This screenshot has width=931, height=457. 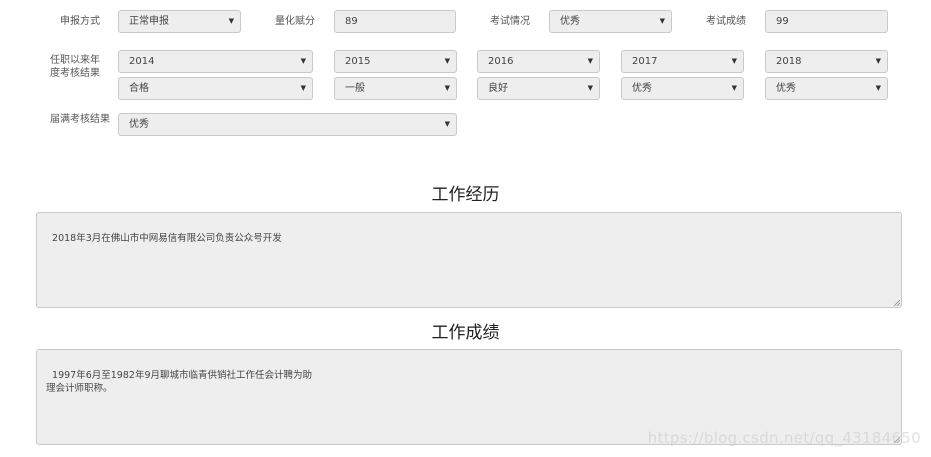 I want to click on work-results-text: 1997年6月至1982年9月聊城市临青供销社工作任会计聘为助 理会计师职称。, so click(x=179, y=382).